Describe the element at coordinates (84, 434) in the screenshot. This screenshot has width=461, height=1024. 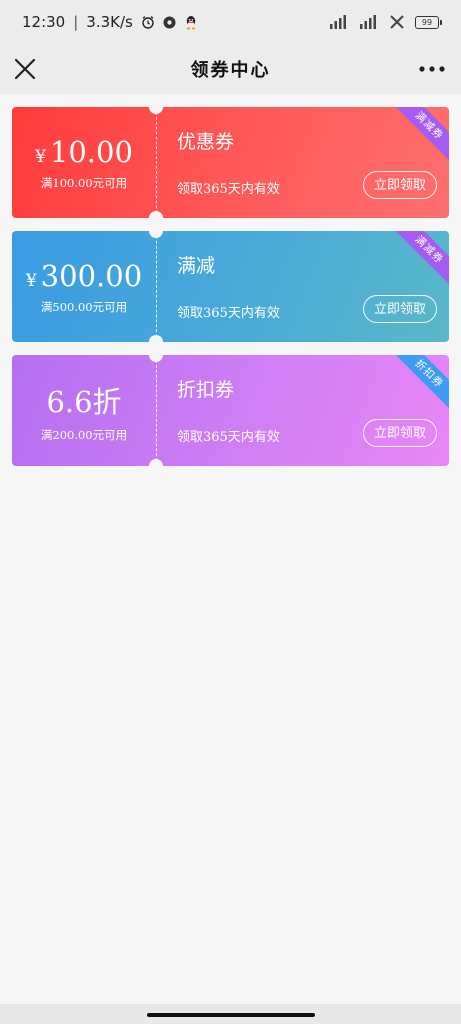
I see `coupon-condition: 满200.00元可用` at that location.